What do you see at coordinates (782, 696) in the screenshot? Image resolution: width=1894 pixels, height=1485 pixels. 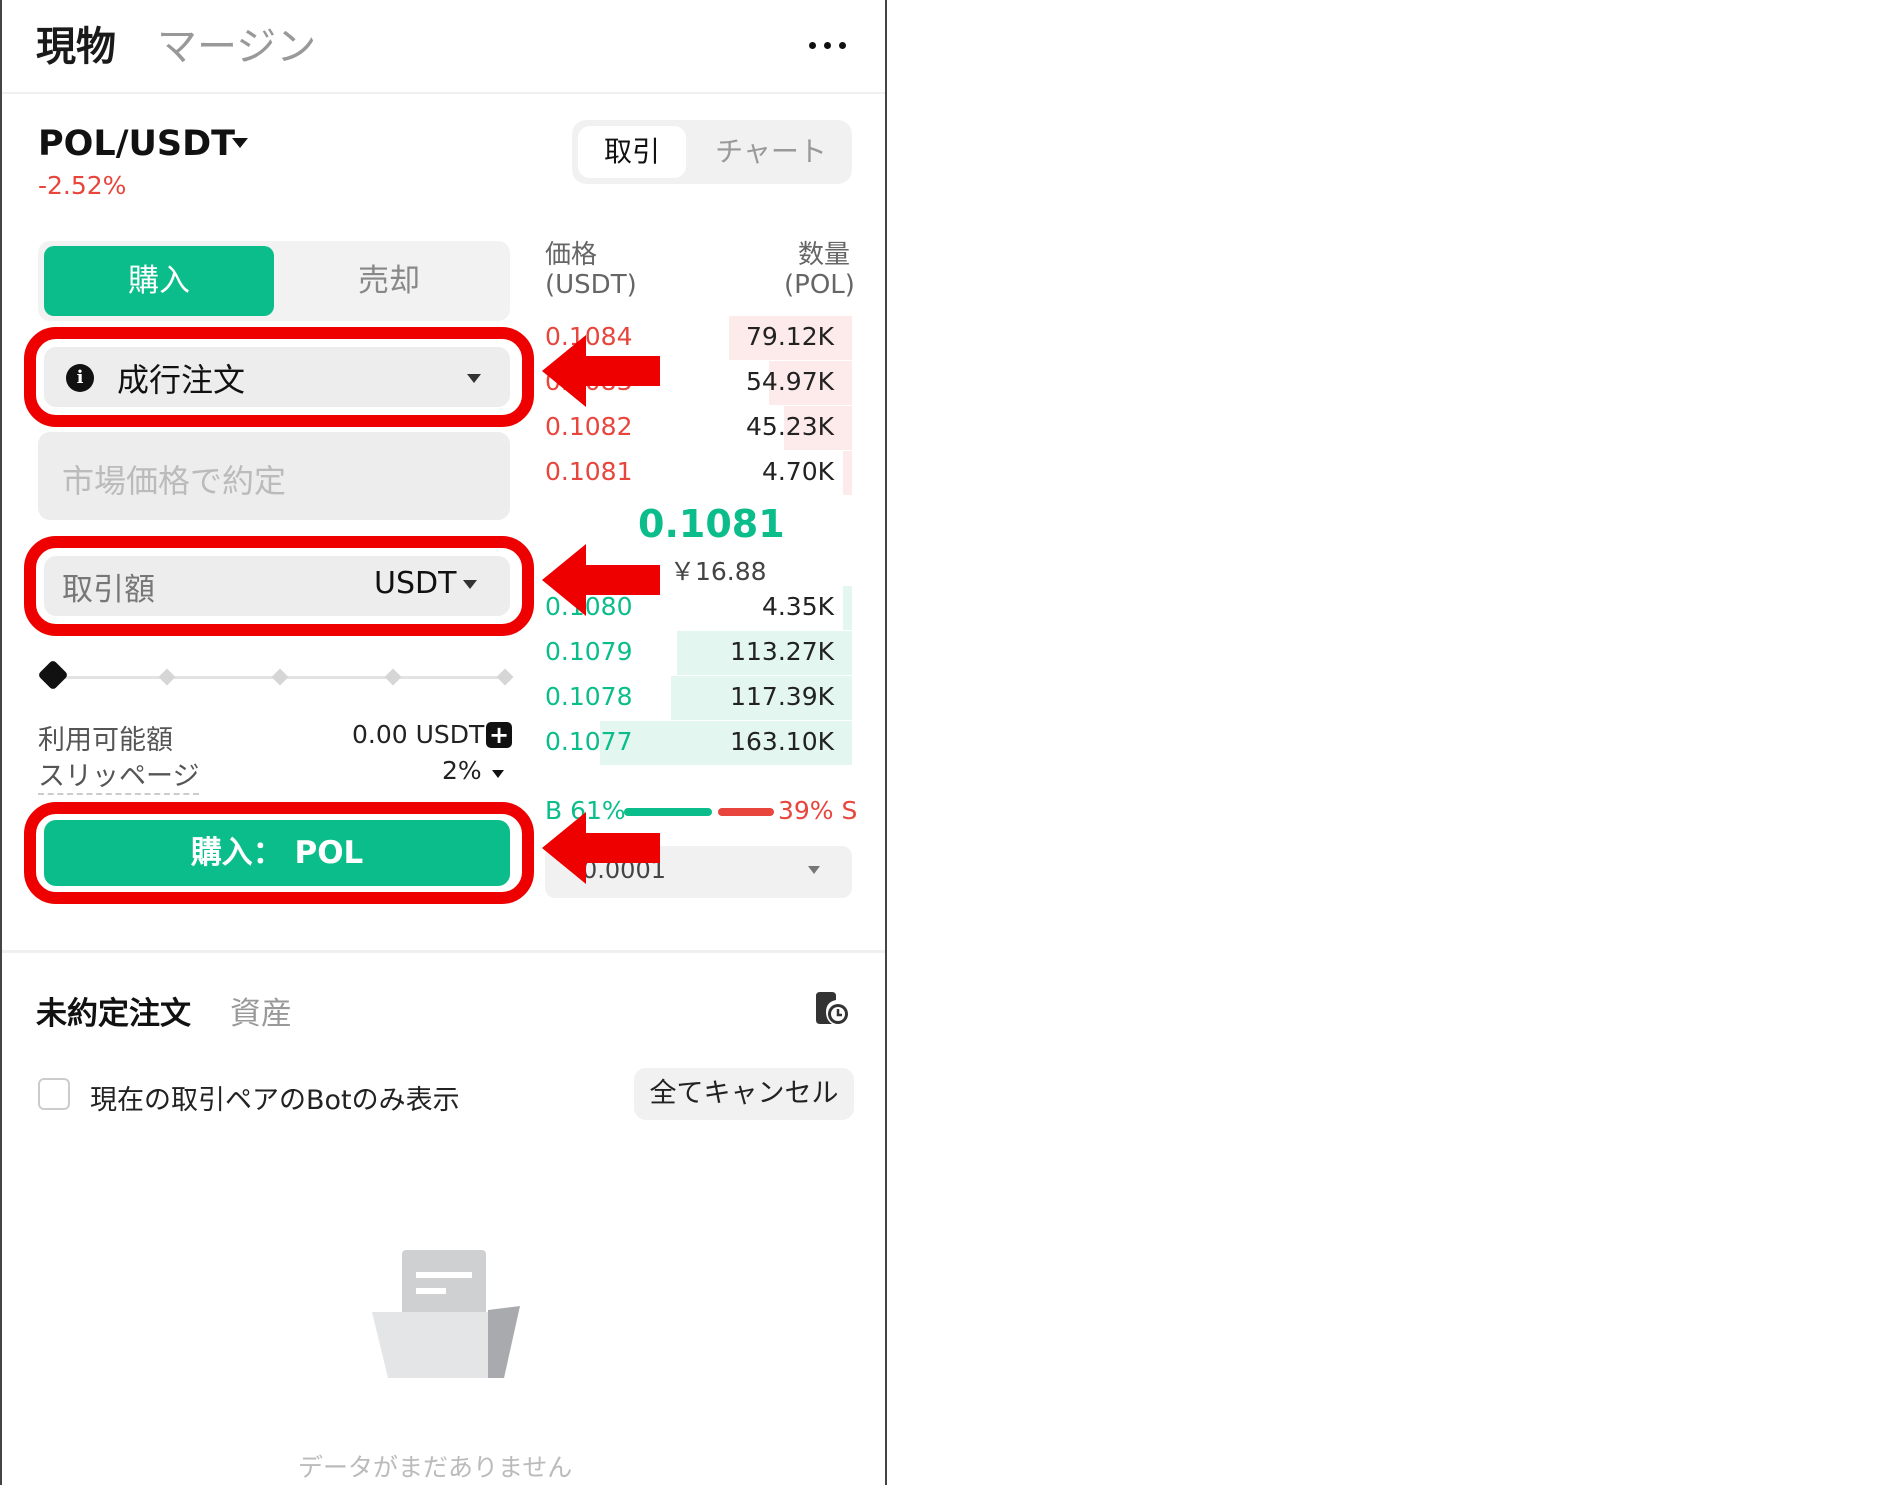 I see `bid-qty: 117.39K` at bounding box center [782, 696].